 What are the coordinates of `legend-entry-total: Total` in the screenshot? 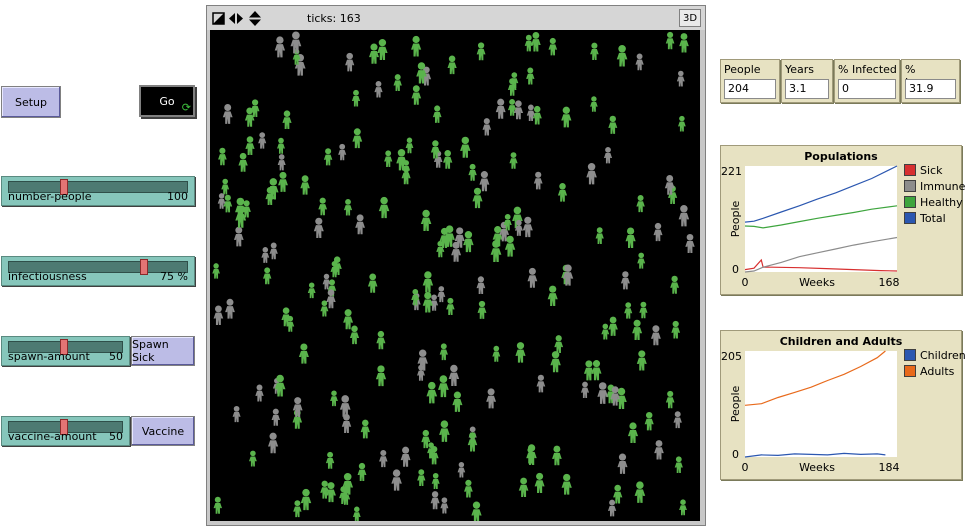 It's located at (934, 218).